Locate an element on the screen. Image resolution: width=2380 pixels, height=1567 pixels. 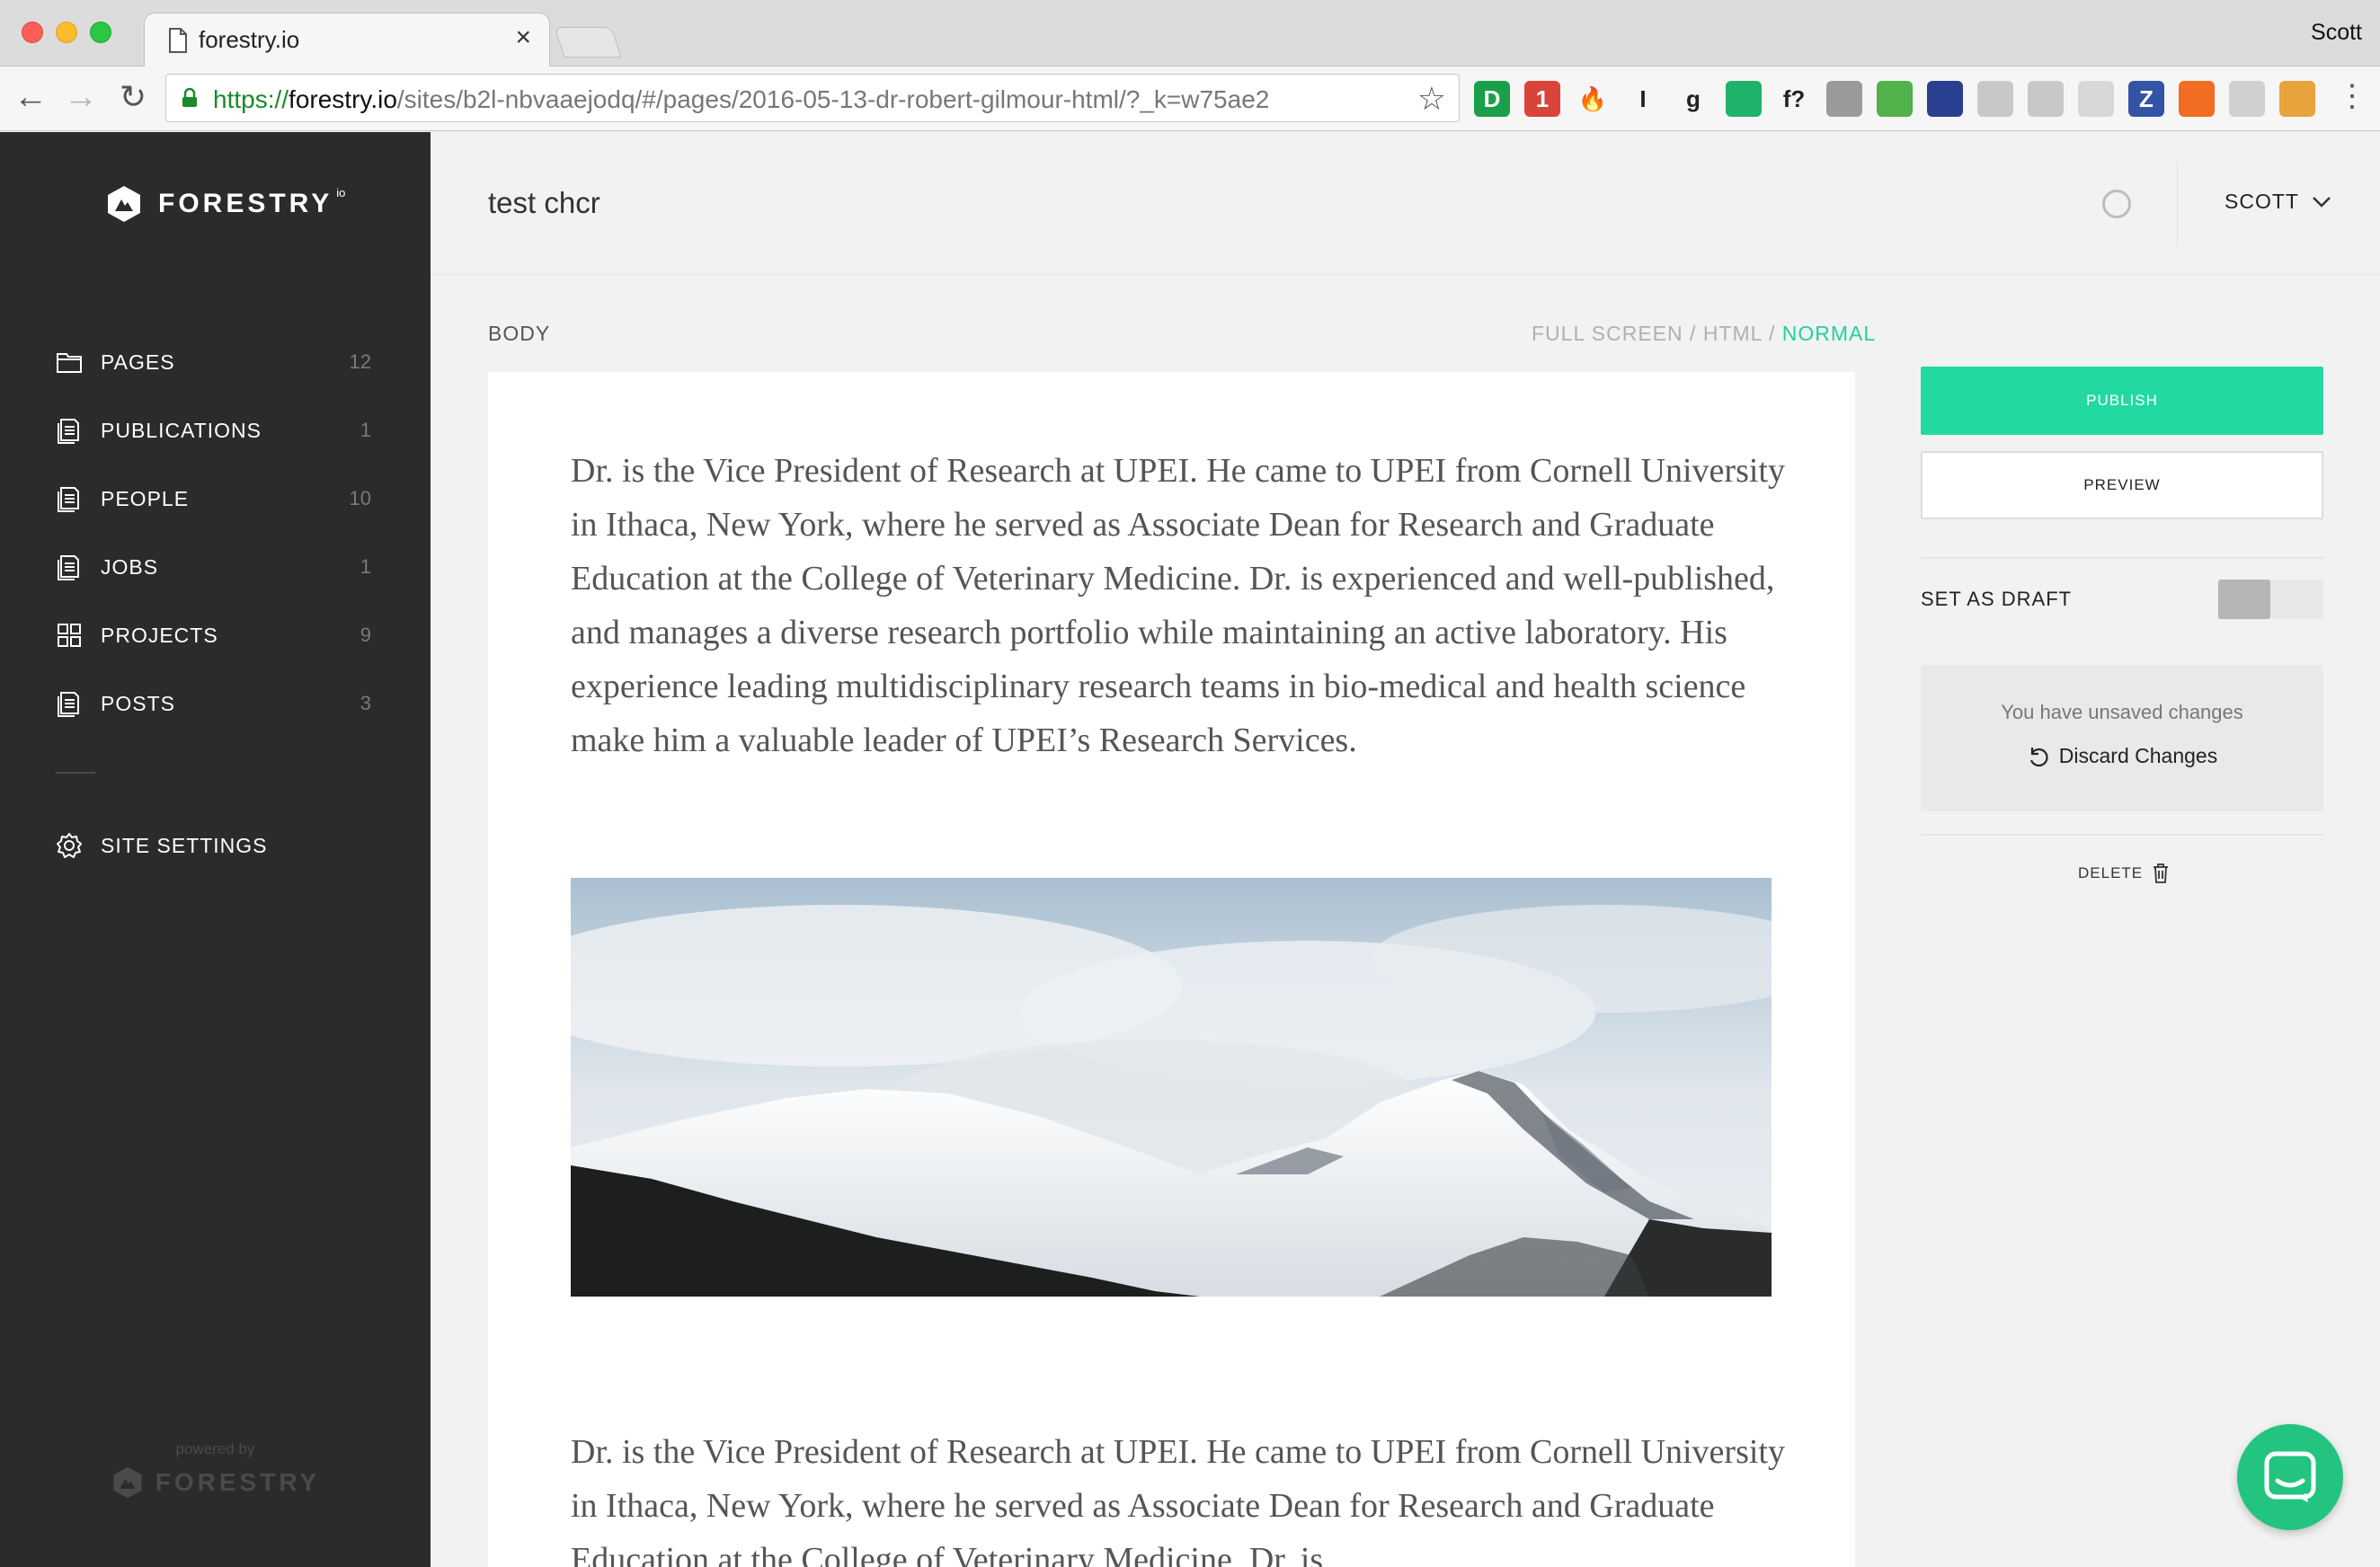
folder-icon is located at coordinates (69, 363).